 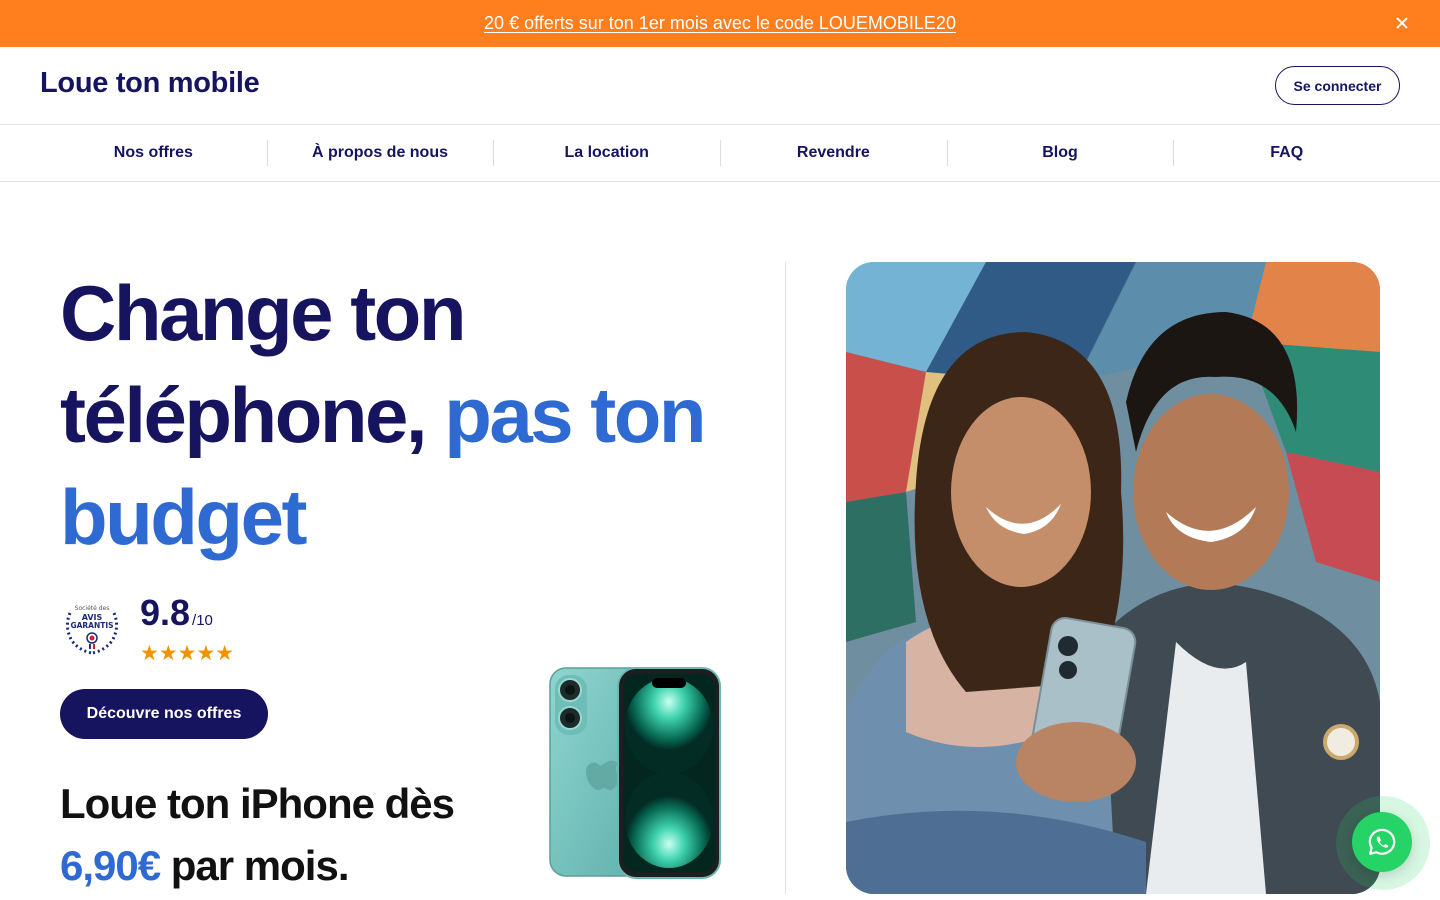 I want to click on nav-item-blog: Blog, so click(x=1060, y=153).